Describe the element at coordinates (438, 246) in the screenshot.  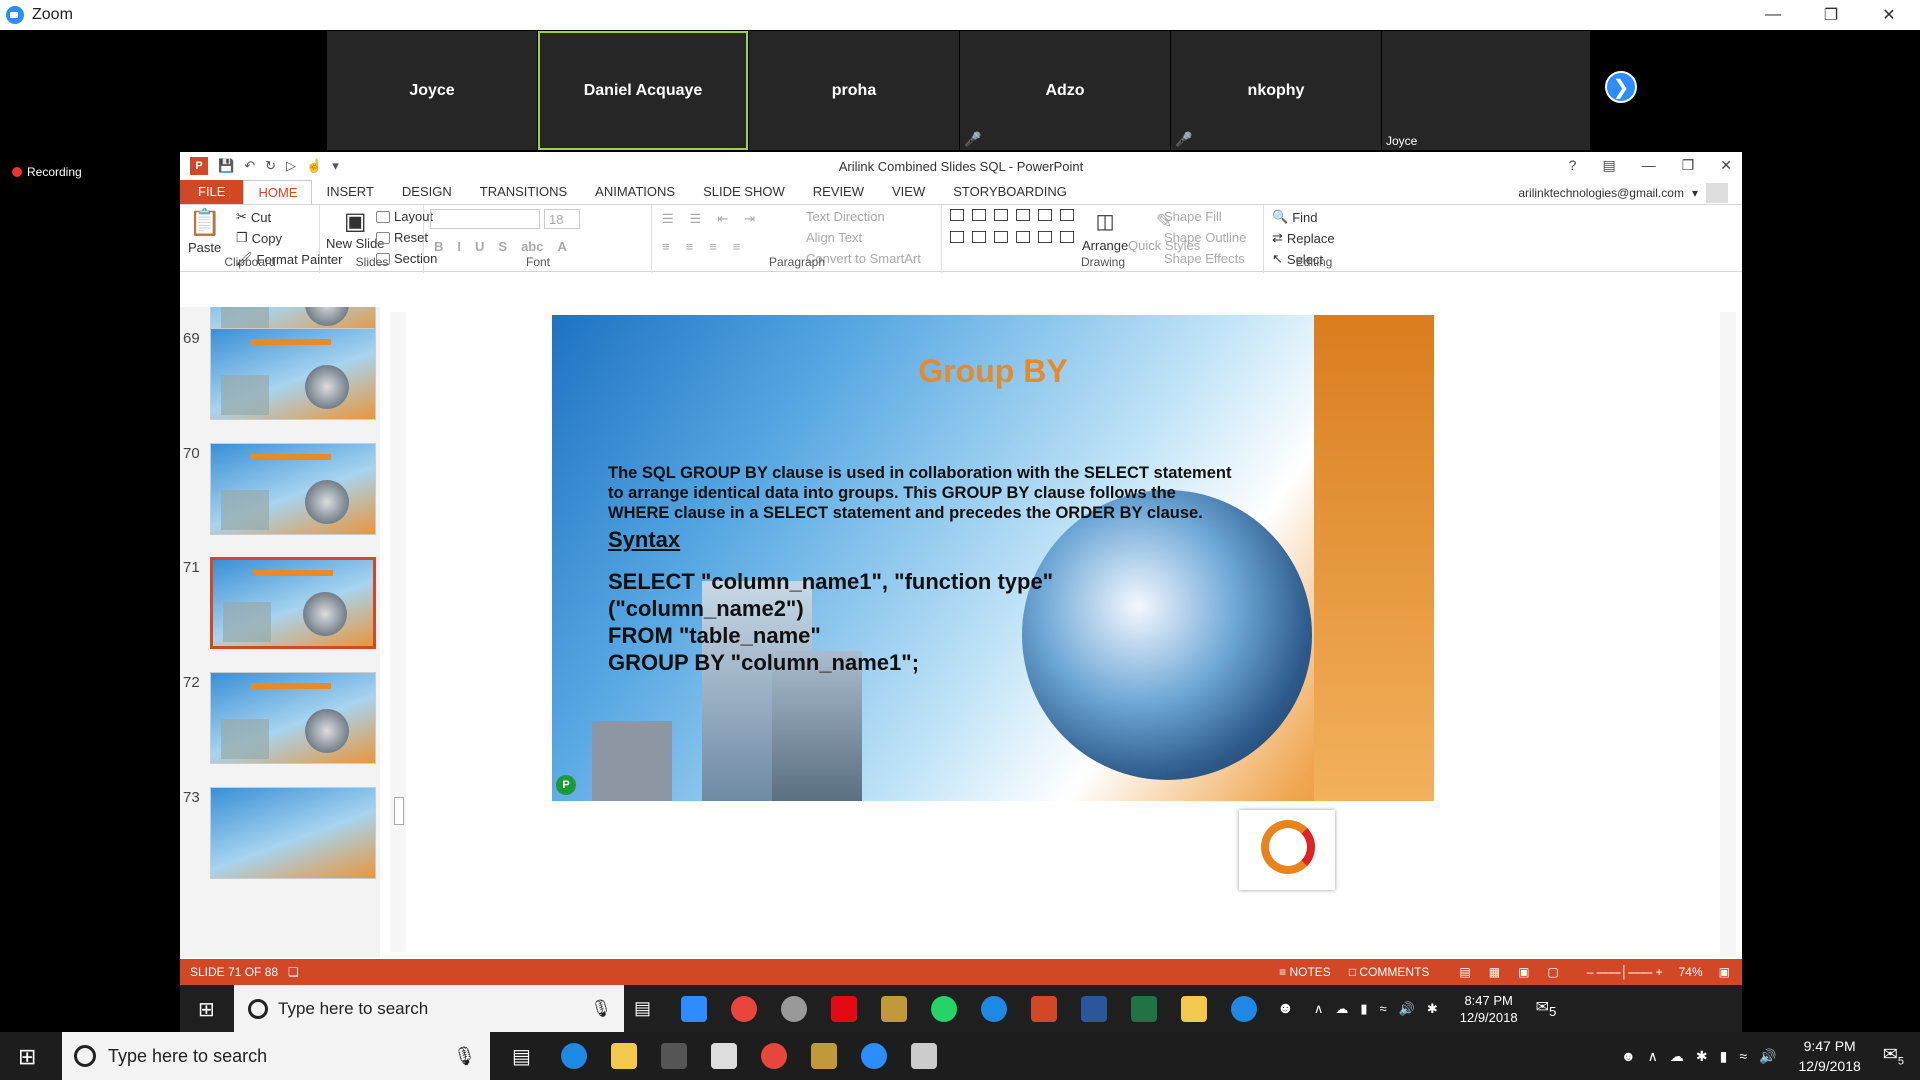
I see `bold-icon: B` at that location.